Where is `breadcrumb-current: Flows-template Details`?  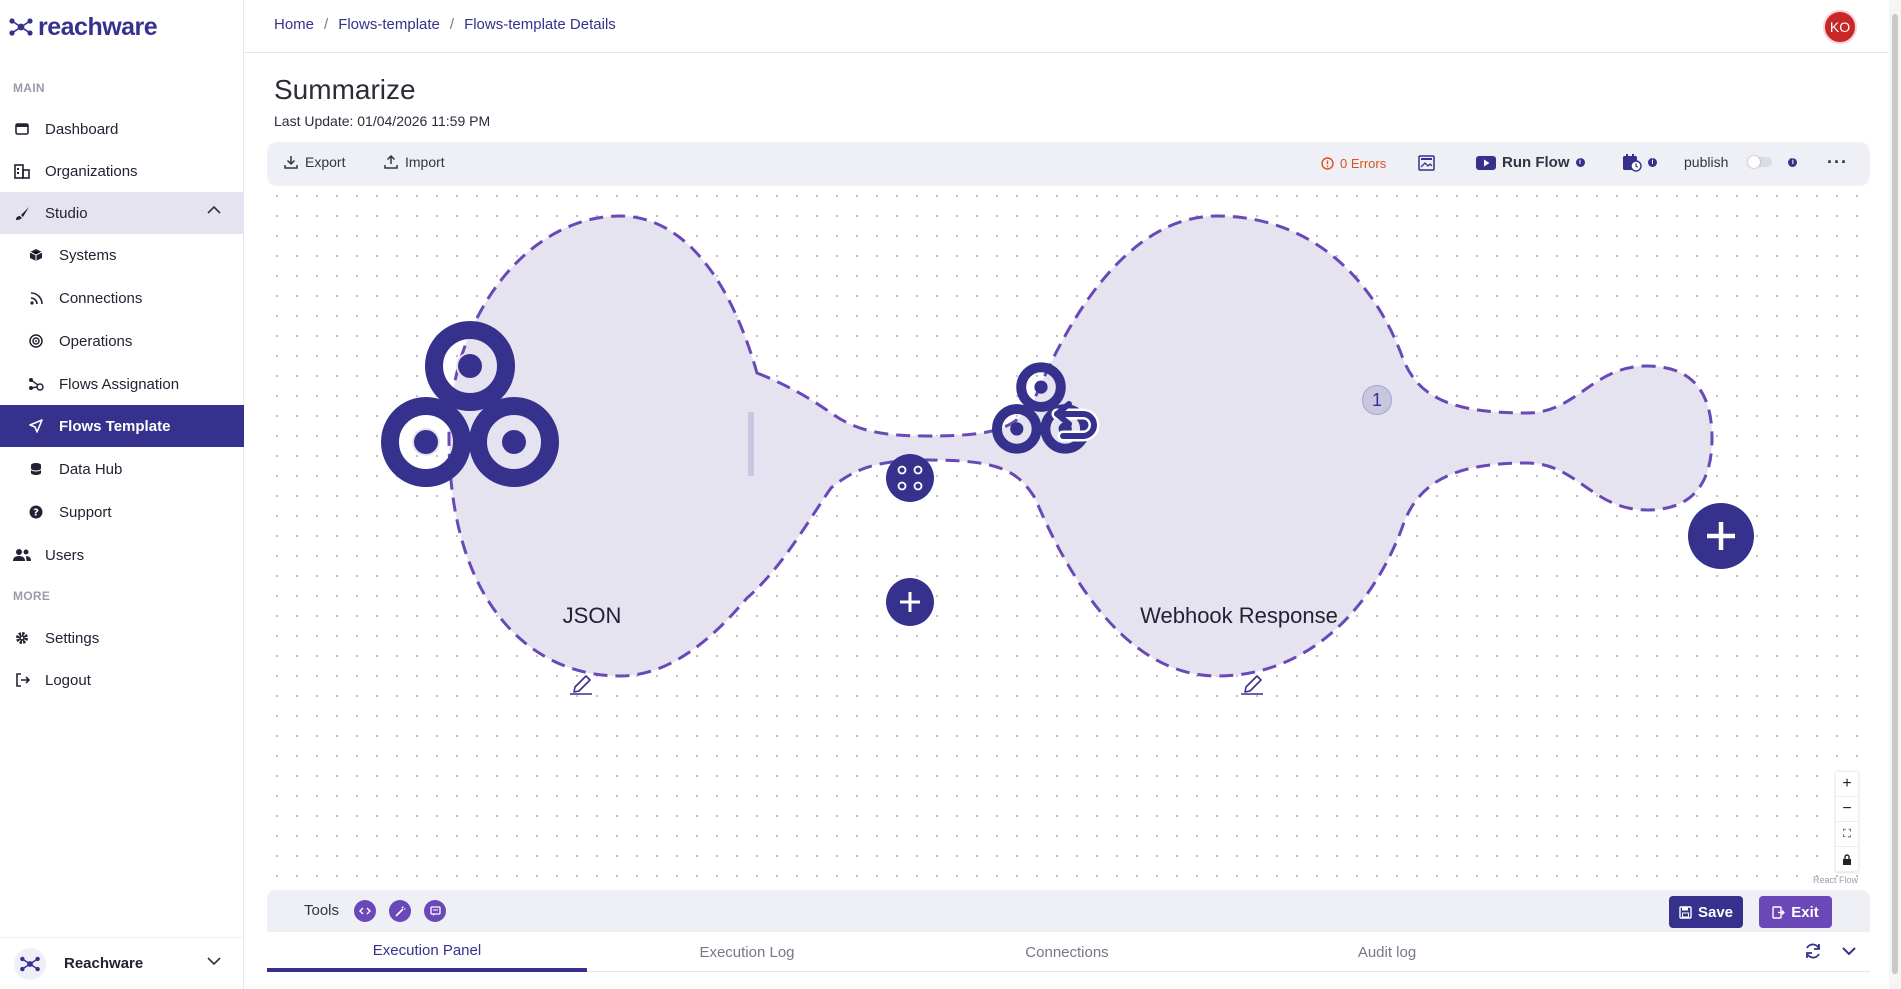 breadcrumb-current: Flows-template Details is located at coordinates (540, 24).